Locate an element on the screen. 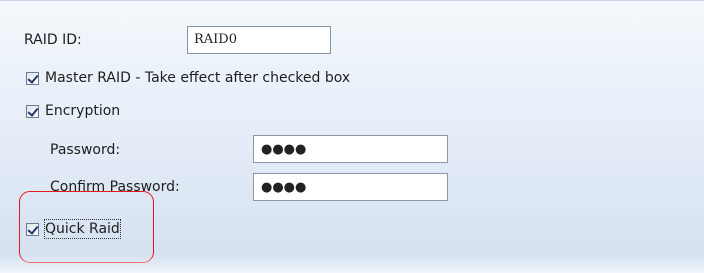 This screenshot has width=704, height=273. password-label: Password: is located at coordinates (85, 150).